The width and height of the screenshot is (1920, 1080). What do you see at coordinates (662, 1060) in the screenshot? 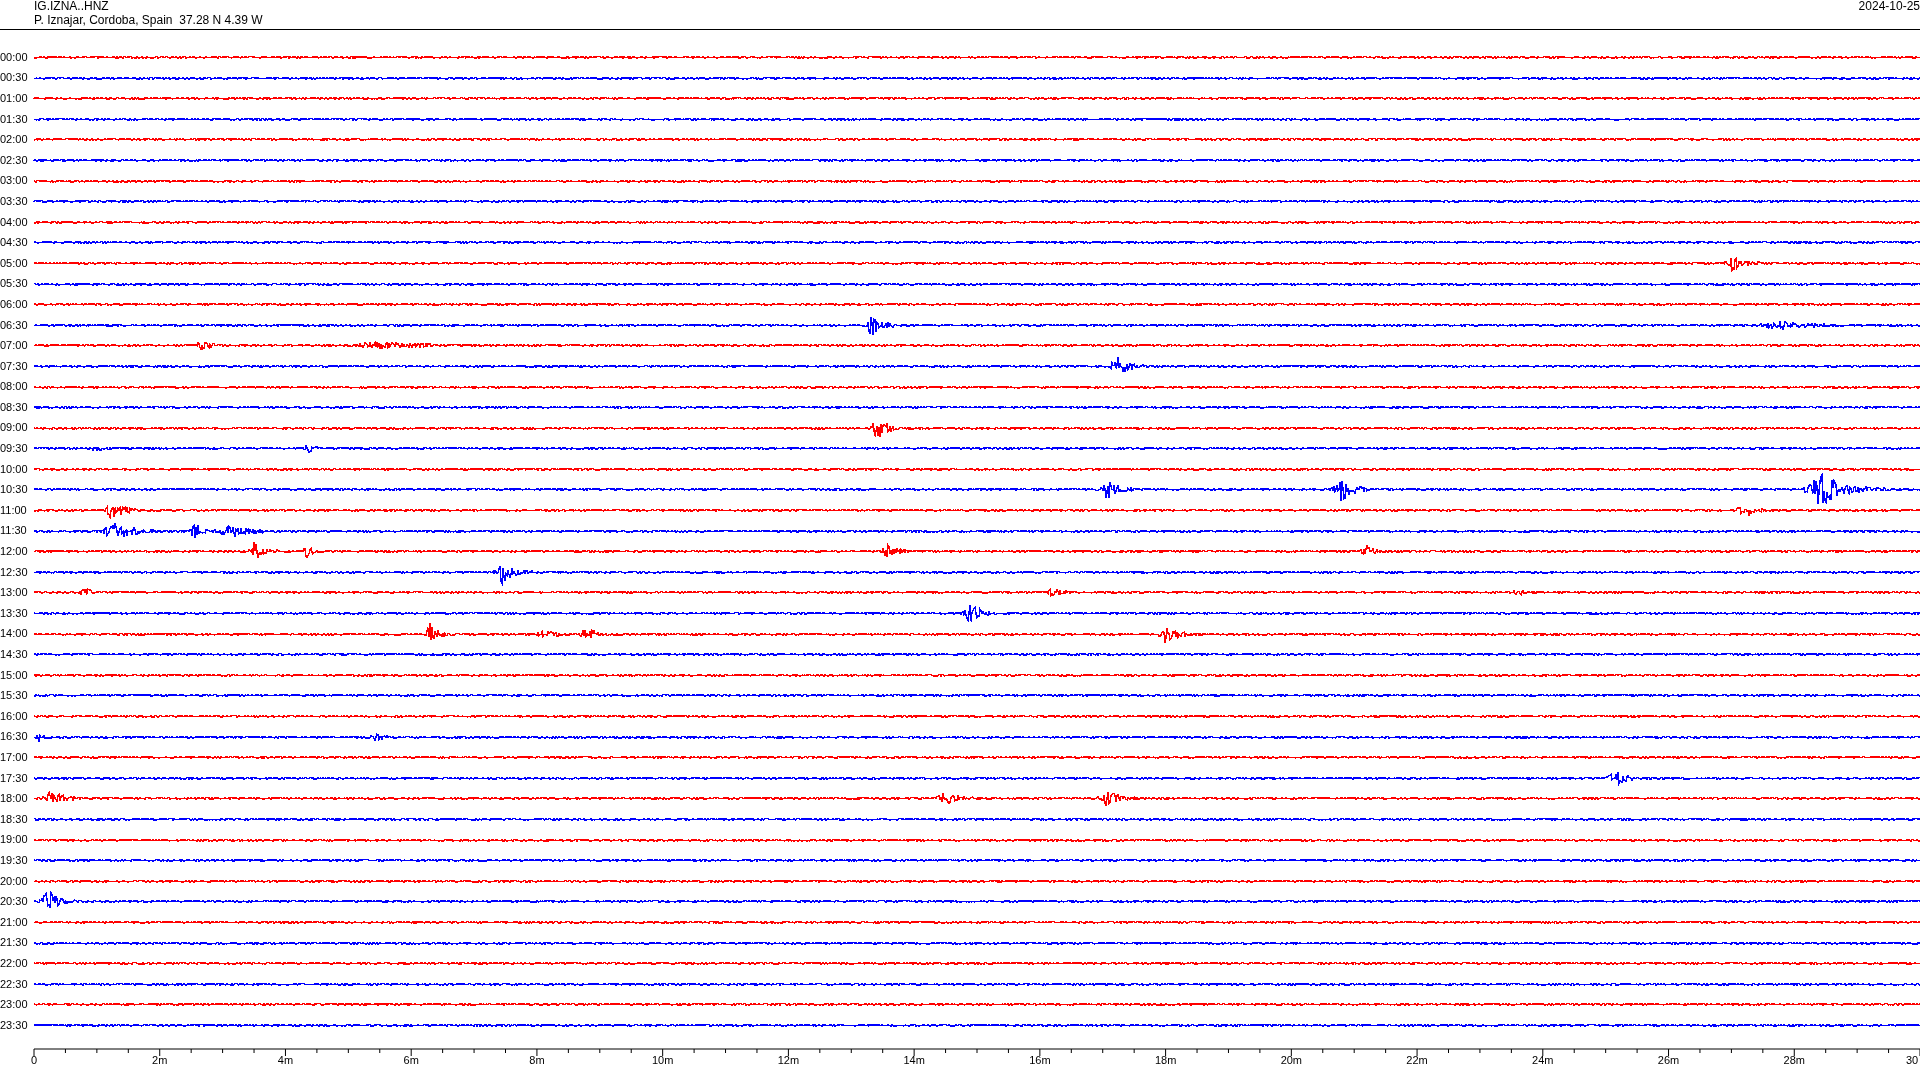
I see `axis-tick-label: 10m` at bounding box center [662, 1060].